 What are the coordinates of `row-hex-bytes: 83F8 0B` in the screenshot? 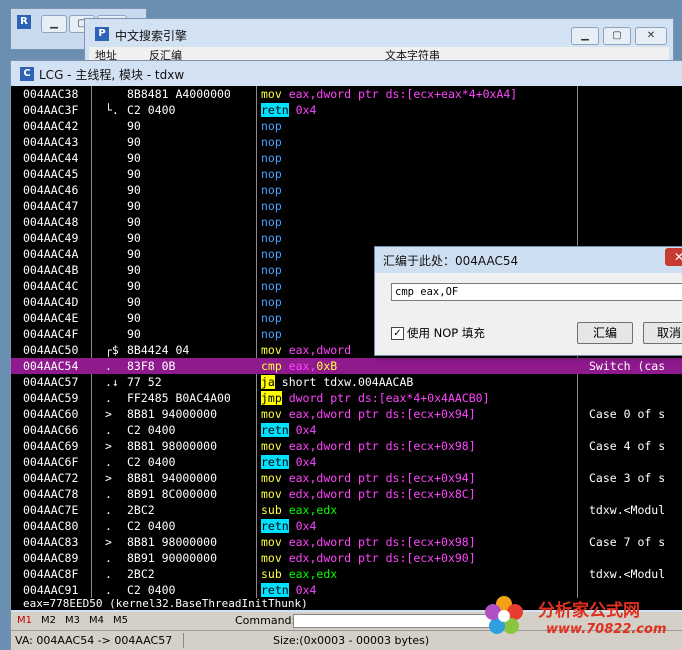 It's located at (151, 366).